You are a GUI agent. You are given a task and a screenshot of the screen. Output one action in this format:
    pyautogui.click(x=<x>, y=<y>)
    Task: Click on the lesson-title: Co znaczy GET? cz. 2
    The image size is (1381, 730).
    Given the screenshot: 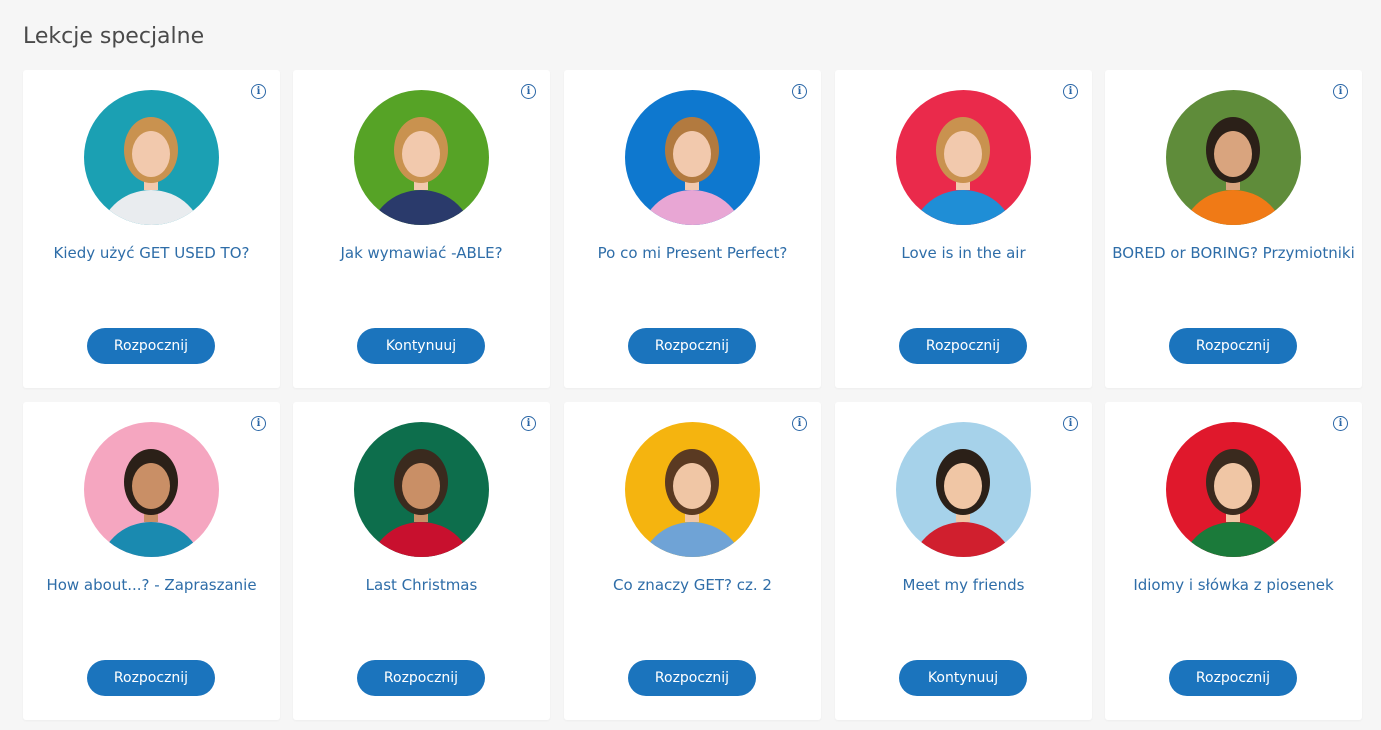 What is the action you would take?
    pyautogui.click(x=692, y=585)
    